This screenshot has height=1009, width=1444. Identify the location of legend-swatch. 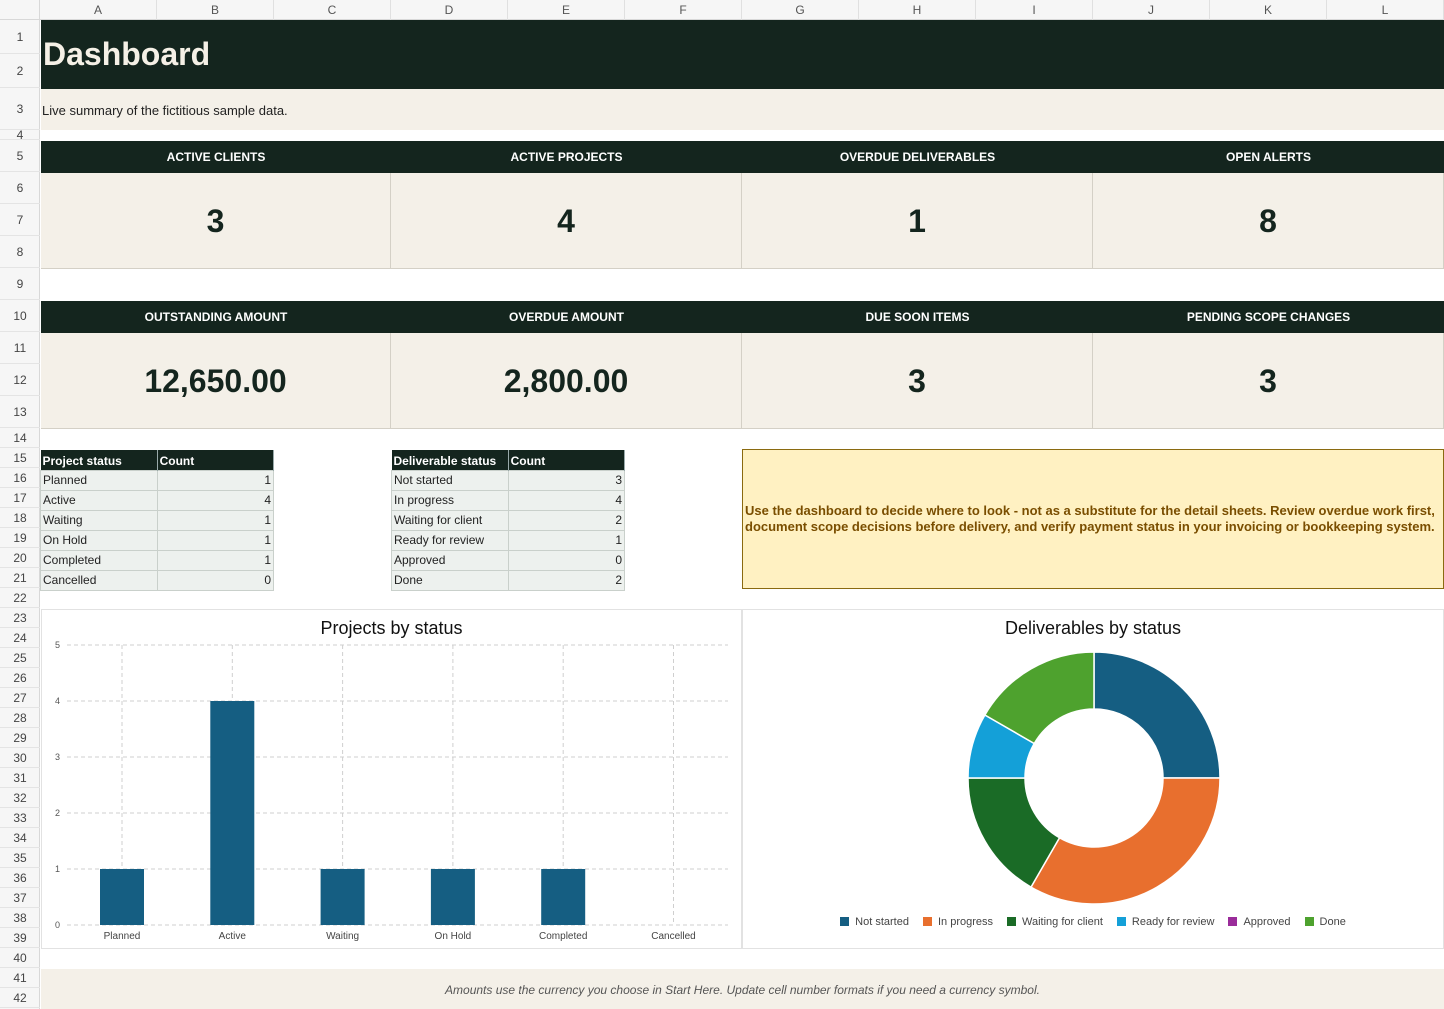
(1121, 921).